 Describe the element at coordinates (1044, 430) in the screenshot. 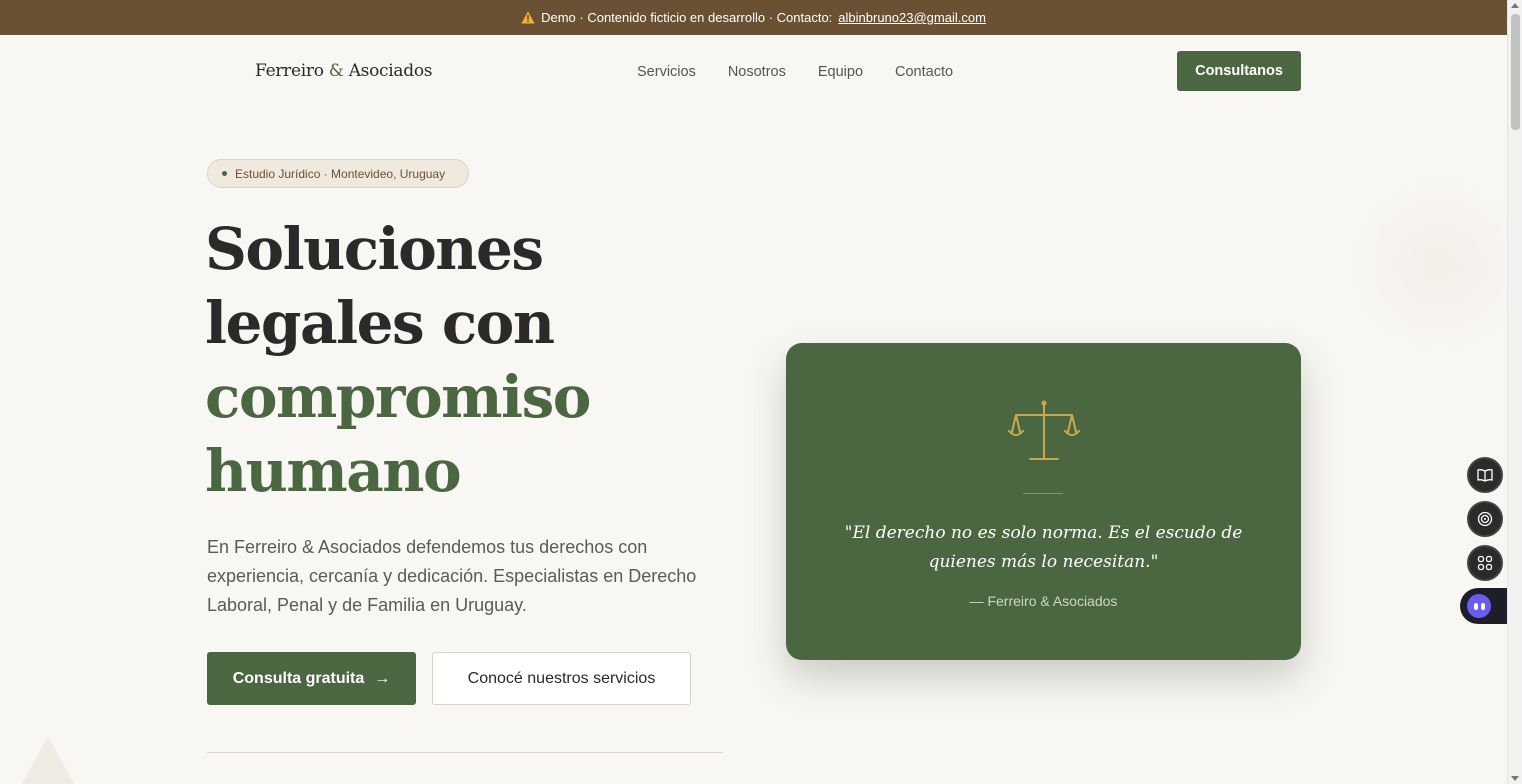

I see `scales-of-justice-icon` at that location.